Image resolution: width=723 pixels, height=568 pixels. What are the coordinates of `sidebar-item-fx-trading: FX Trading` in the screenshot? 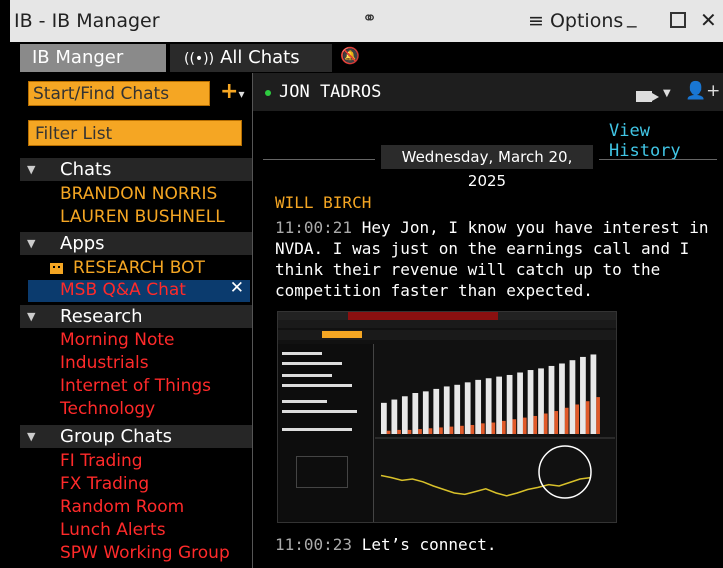 It's located at (104, 484).